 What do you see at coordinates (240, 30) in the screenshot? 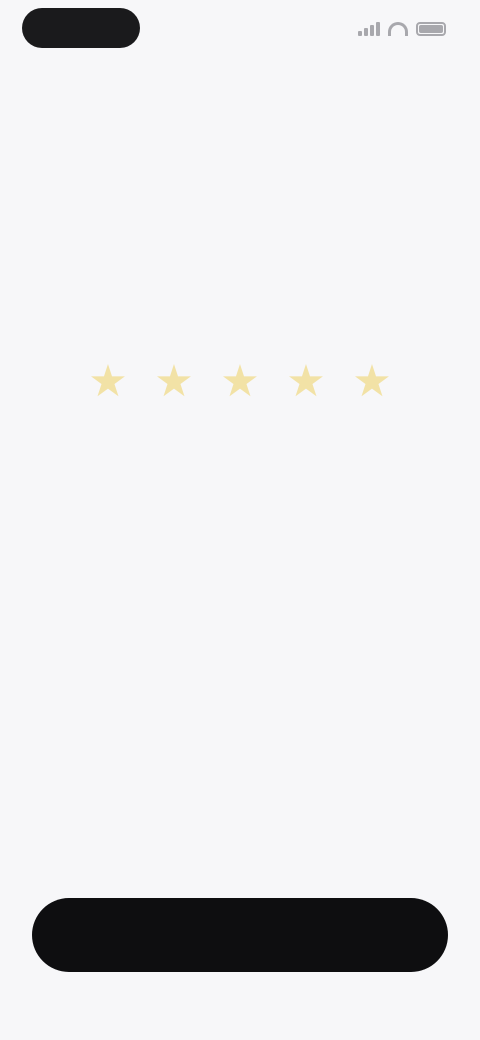
I see `status-bar` at bounding box center [240, 30].